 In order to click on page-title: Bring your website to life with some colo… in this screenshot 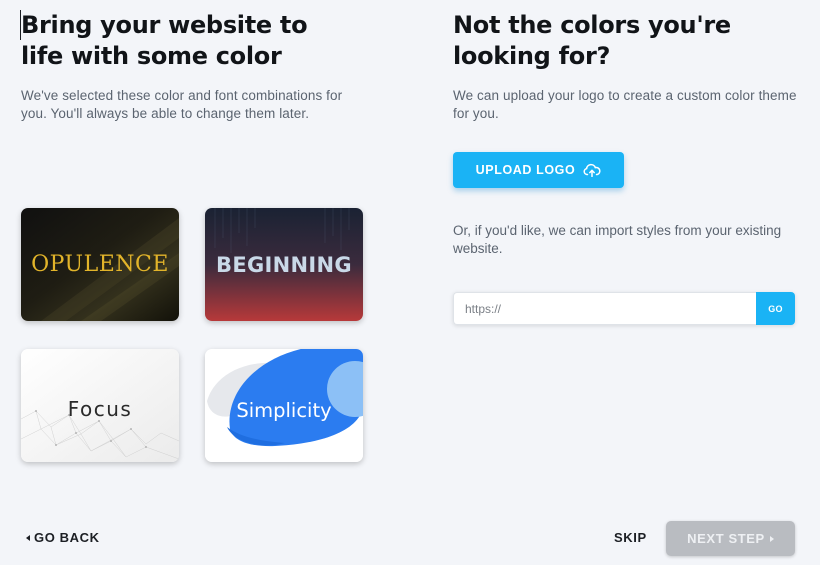, I will do `click(164, 40)`.